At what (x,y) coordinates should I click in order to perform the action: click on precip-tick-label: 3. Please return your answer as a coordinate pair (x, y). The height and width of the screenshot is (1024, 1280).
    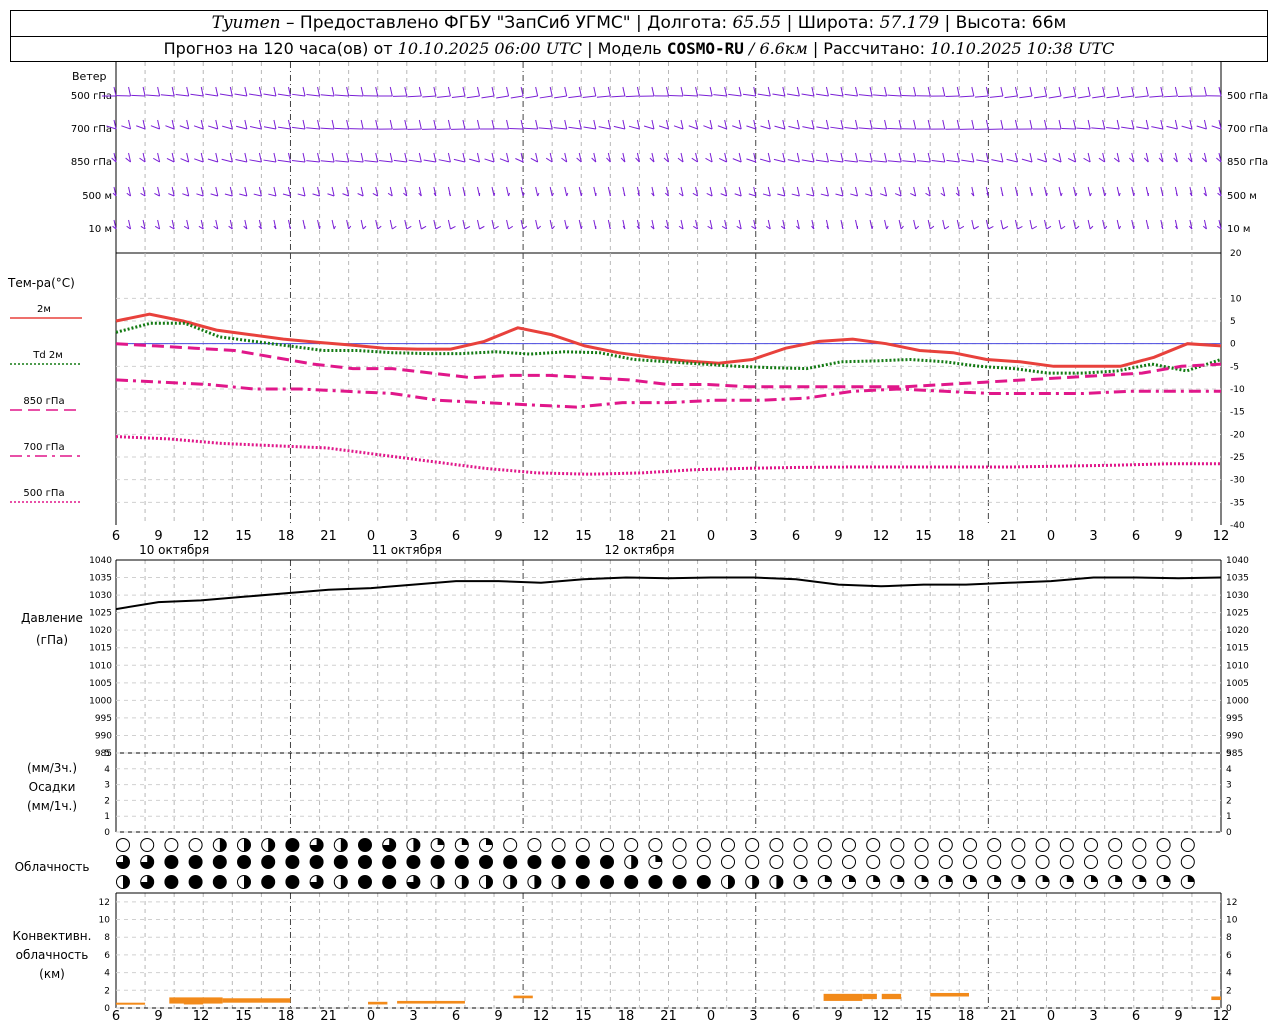
    Looking at the image, I should click on (1229, 786).